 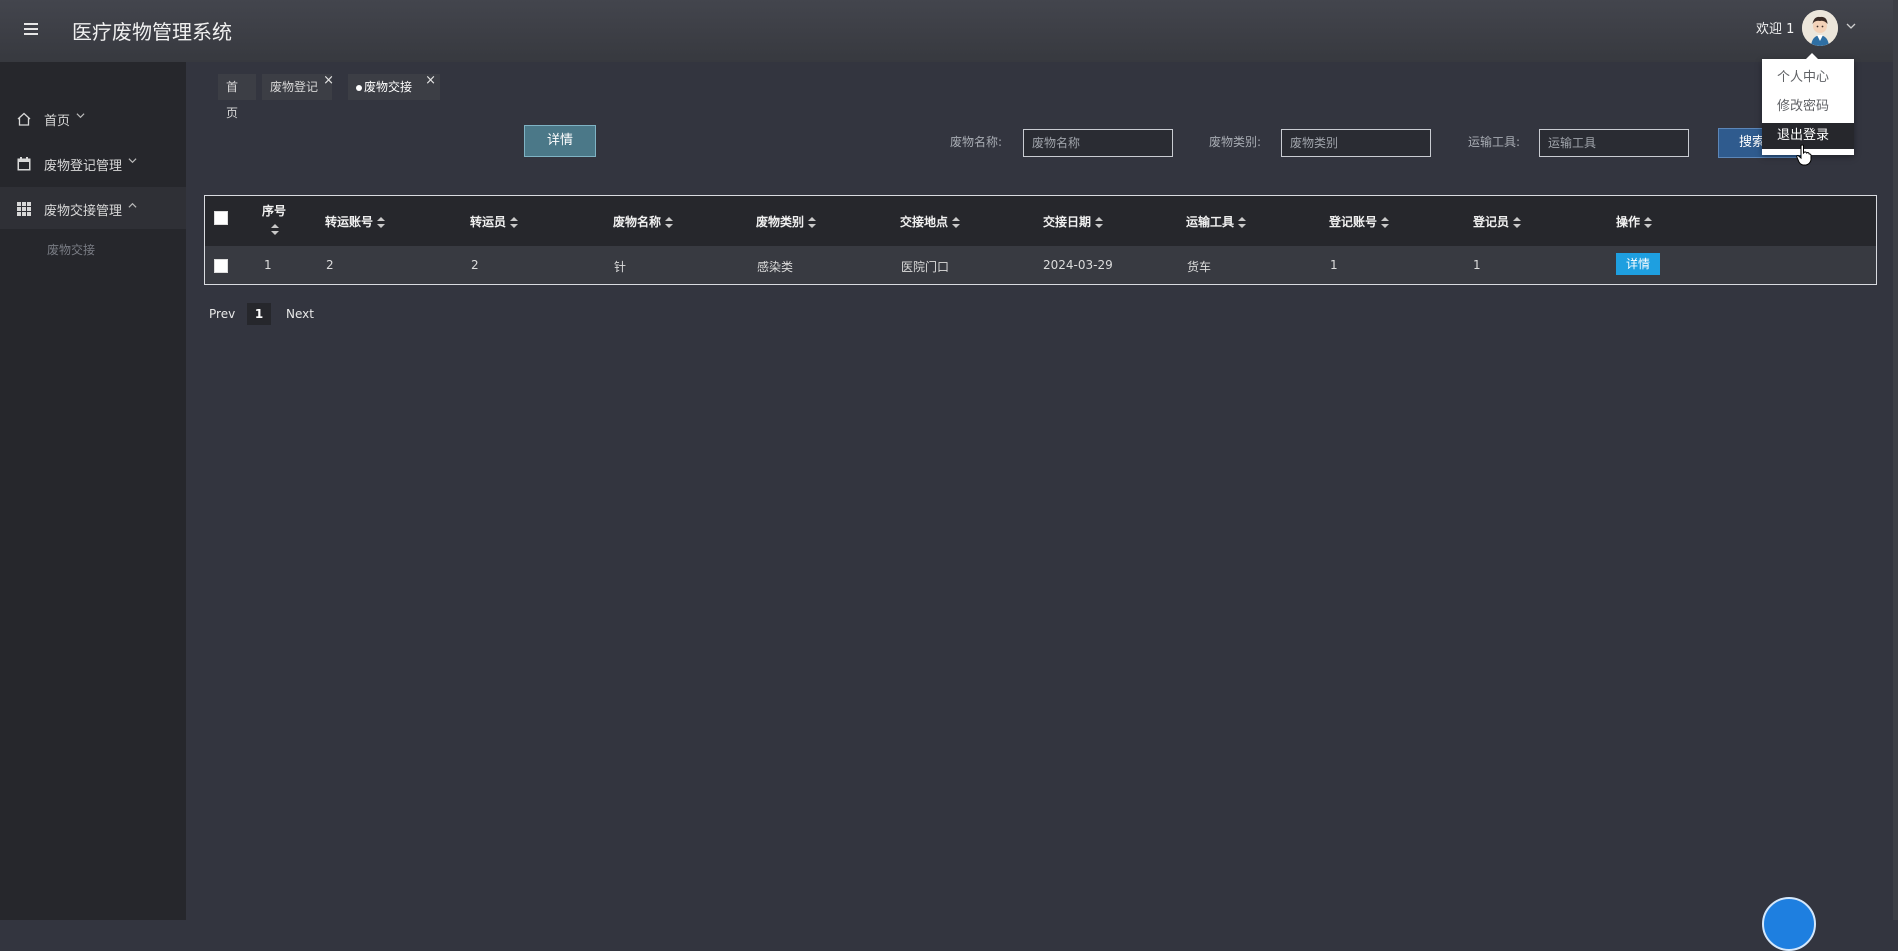 What do you see at coordinates (388, 87) in the screenshot?
I see `tab-label: 废物交接` at bounding box center [388, 87].